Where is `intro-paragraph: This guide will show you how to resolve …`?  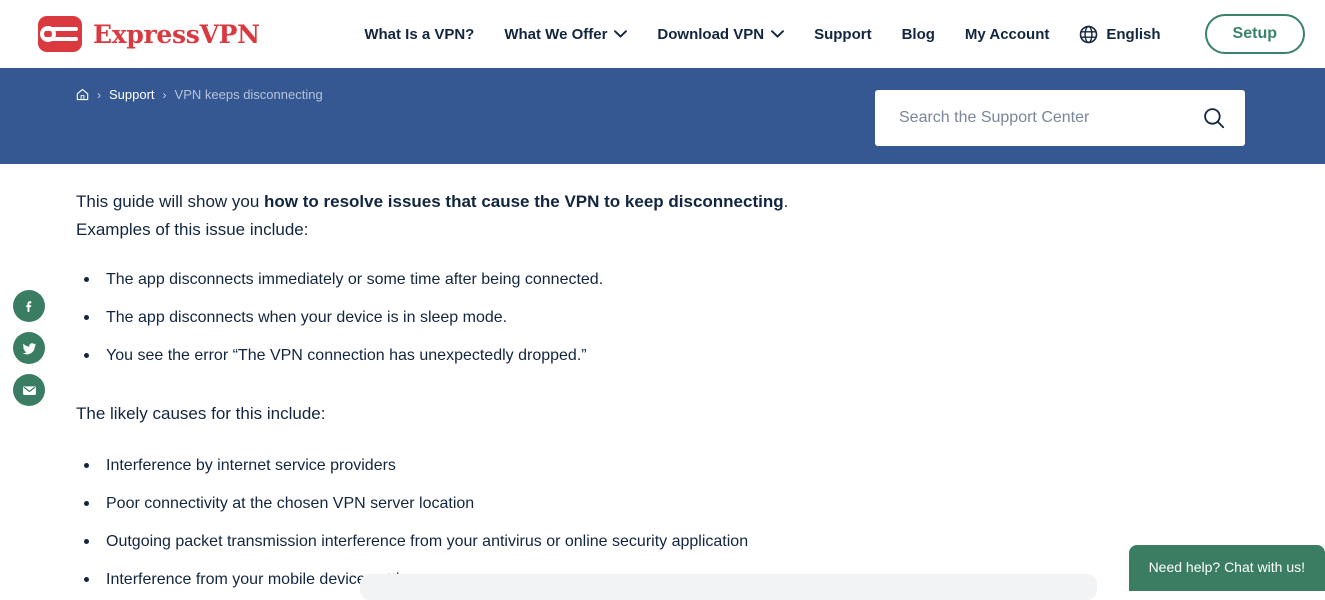
intro-paragraph: This guide will show you how to resolve … is located at coordinates (461, 216).